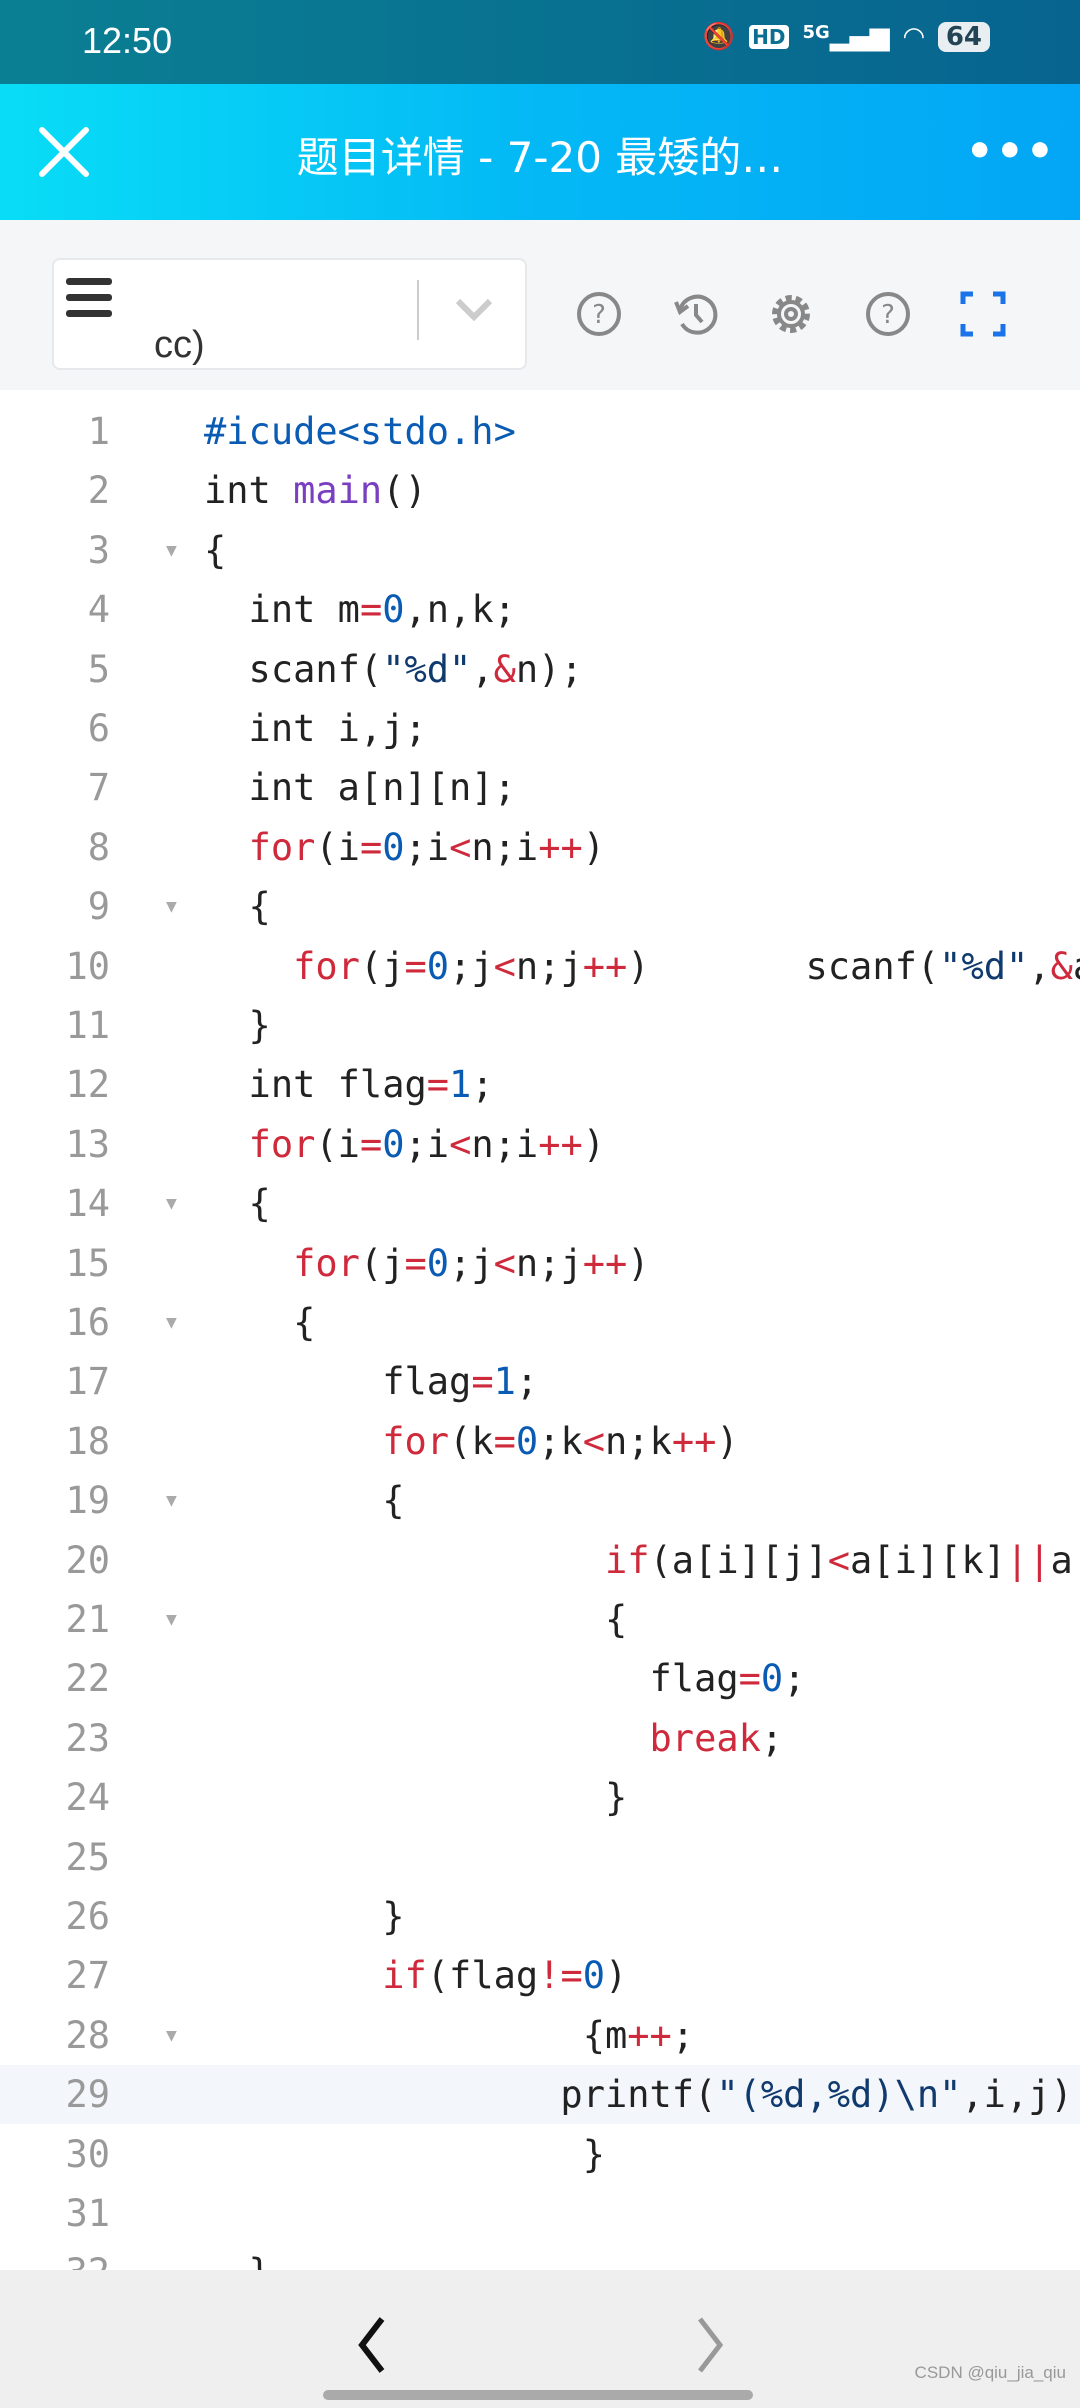 The height and width of the screenshot is (2408, 1080). What do you see at coordinates (540, 1263) in the screenshot?
I see `code-line: 15 for(j=0;j<n;j++)` at bounding box center [540, 1263].